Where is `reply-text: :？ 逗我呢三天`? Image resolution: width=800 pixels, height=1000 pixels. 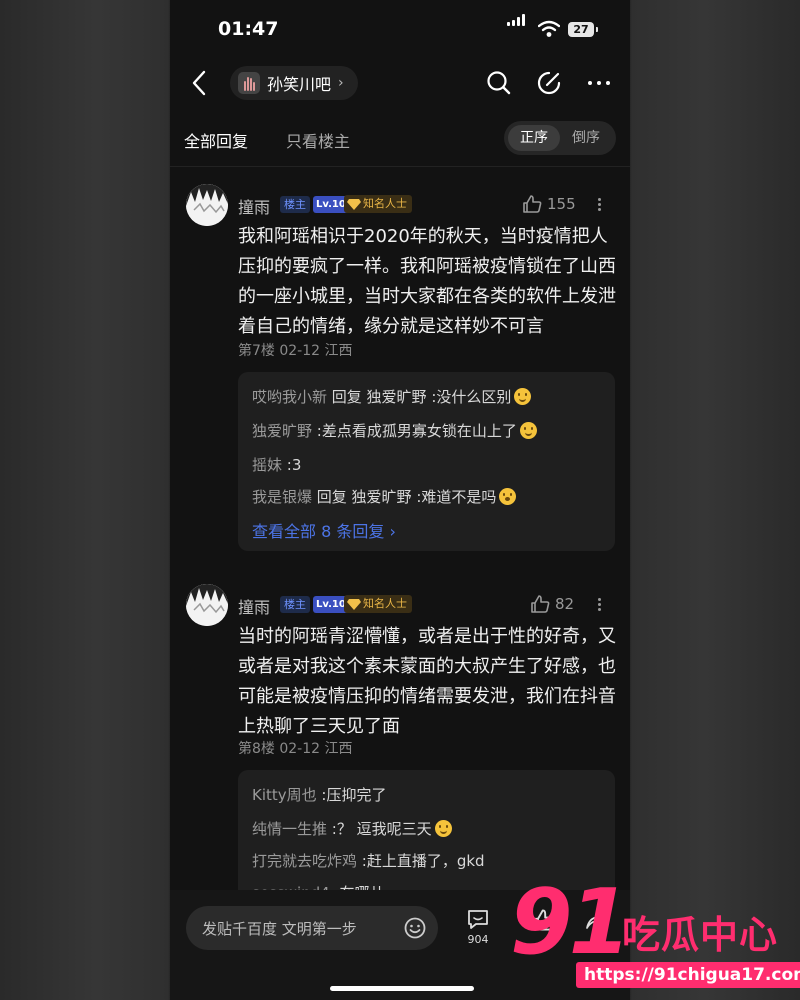
reply-text: :？ 逗我呢三天 is located at coordinates (379, 829).